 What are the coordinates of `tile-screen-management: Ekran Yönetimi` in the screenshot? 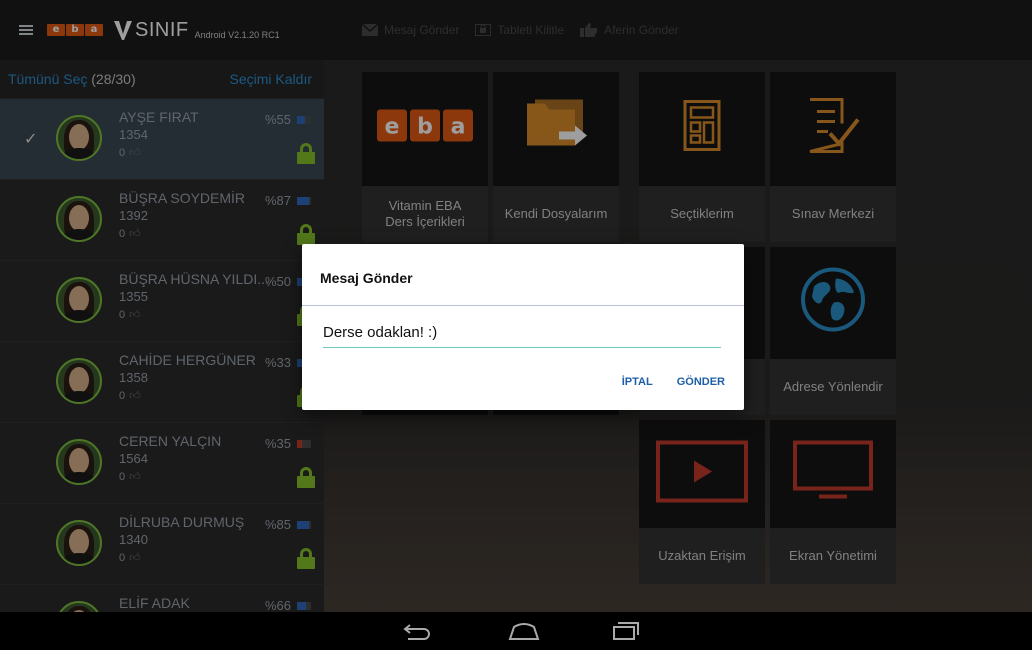 It's located at (833, 502).